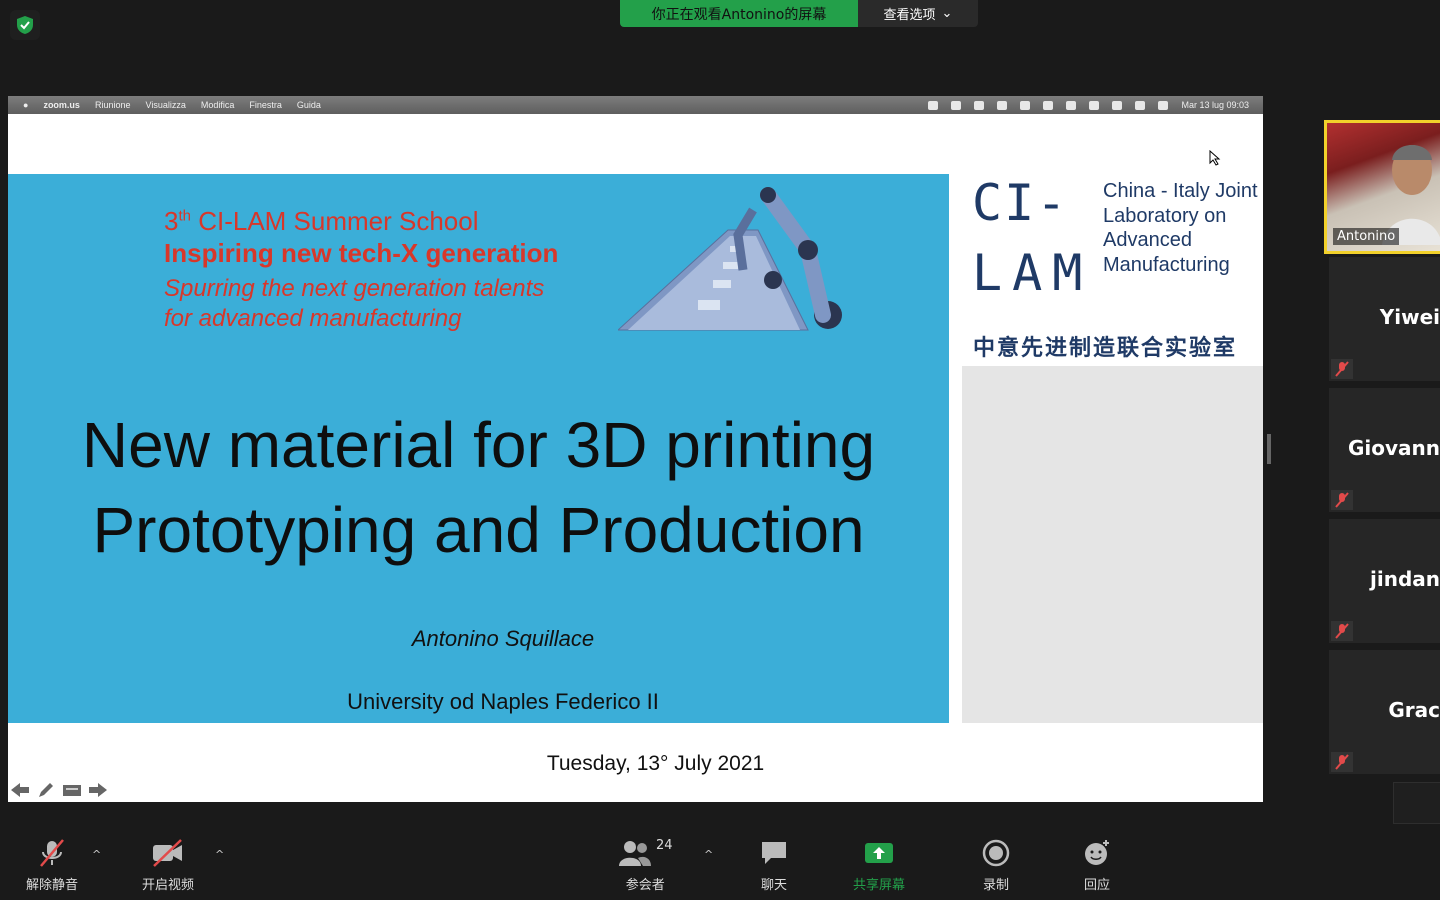 The height and width of the screenshot is (900, 1440). I want to click on unmute-button: 解除静音, so click(52, 865).